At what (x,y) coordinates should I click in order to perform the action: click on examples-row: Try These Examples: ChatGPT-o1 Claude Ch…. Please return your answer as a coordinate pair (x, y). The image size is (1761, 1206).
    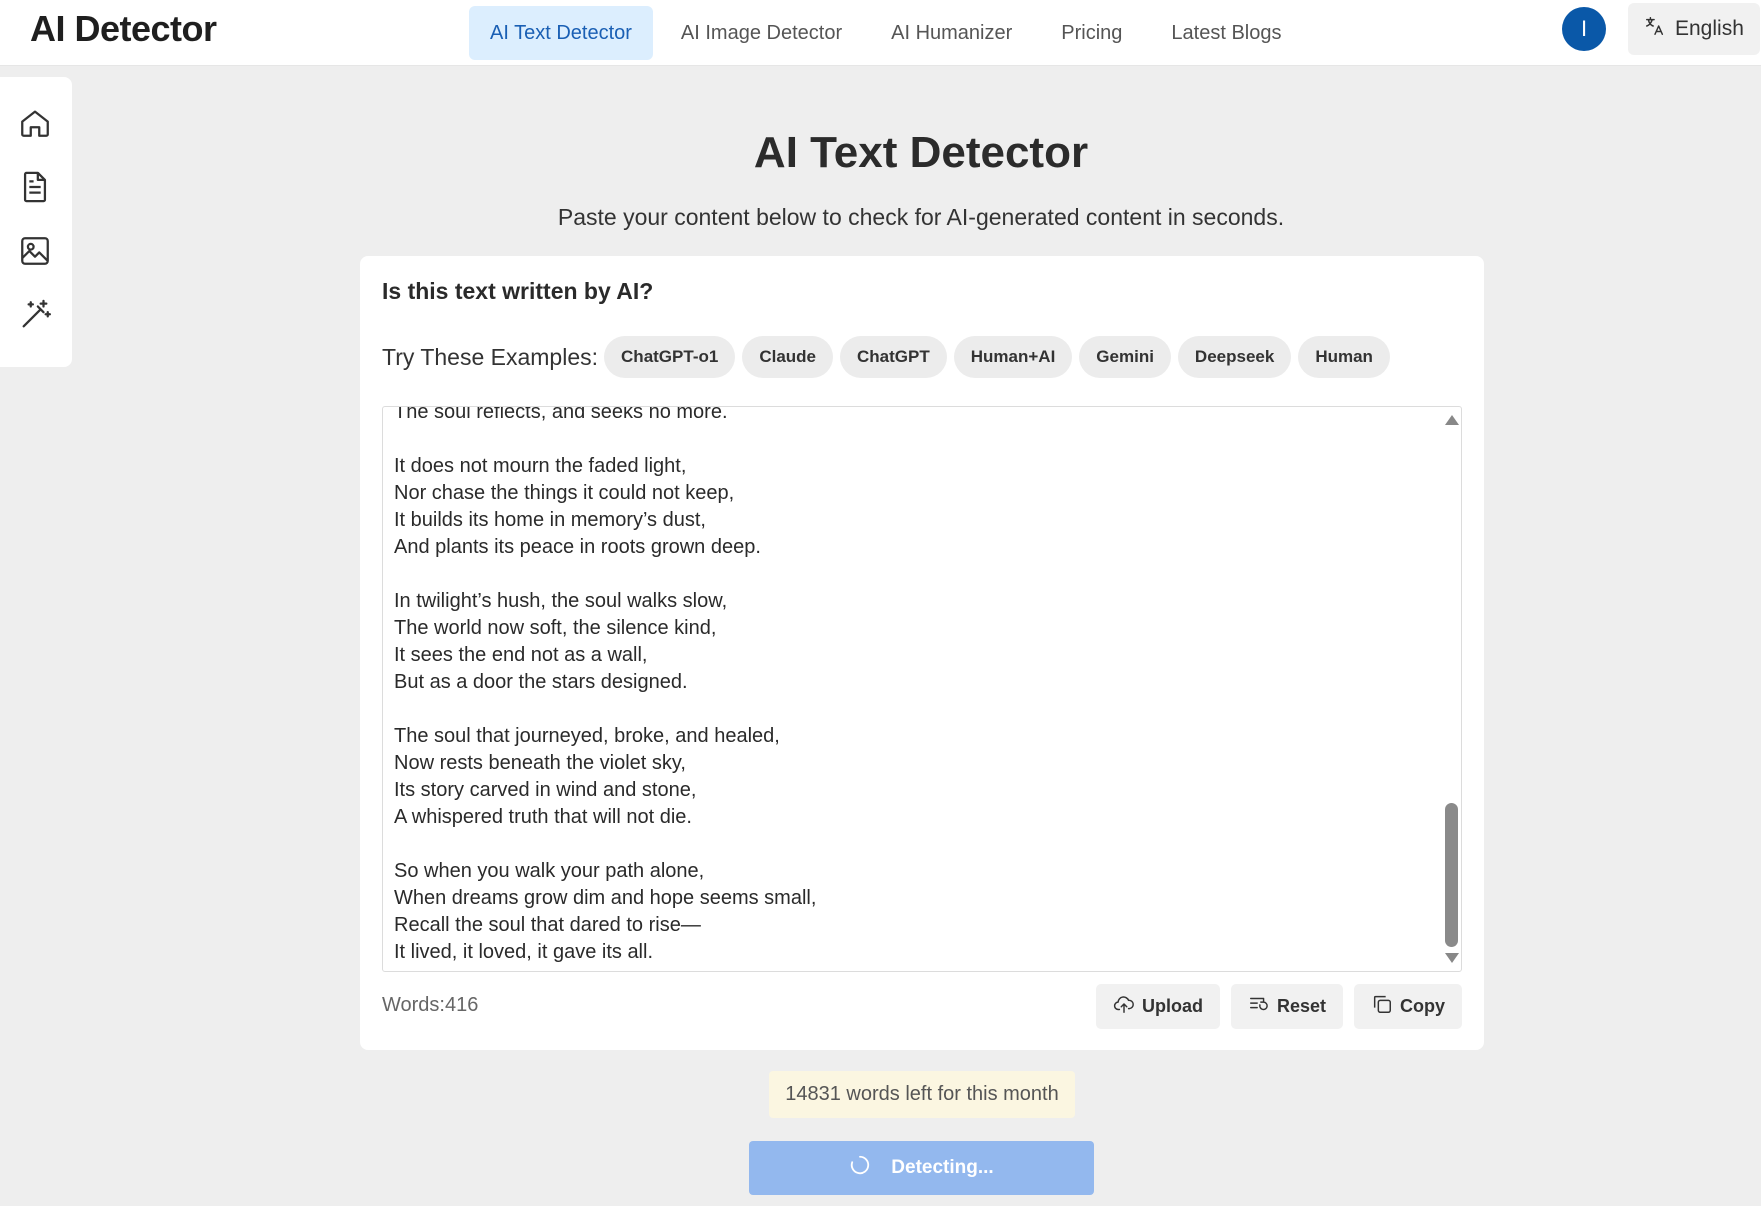
    Looking at the image, I should click on (889, 357).